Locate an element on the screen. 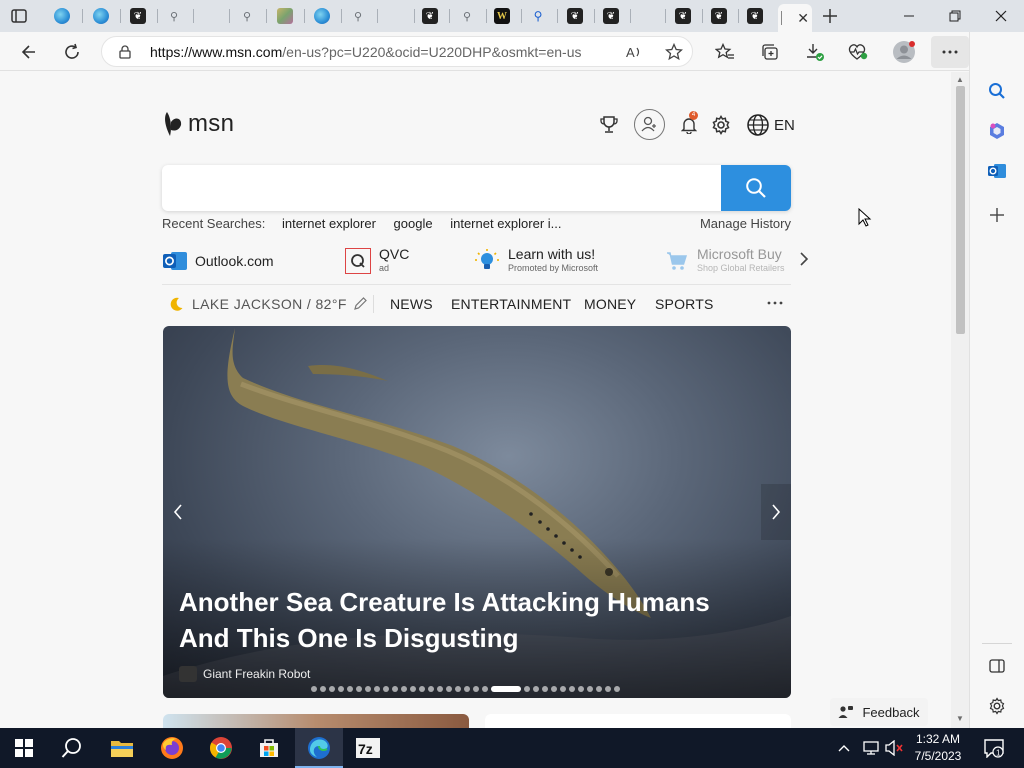 This screenshot has width=1024, height=768. back-arrow-icon is located at coordinates (28, 52).